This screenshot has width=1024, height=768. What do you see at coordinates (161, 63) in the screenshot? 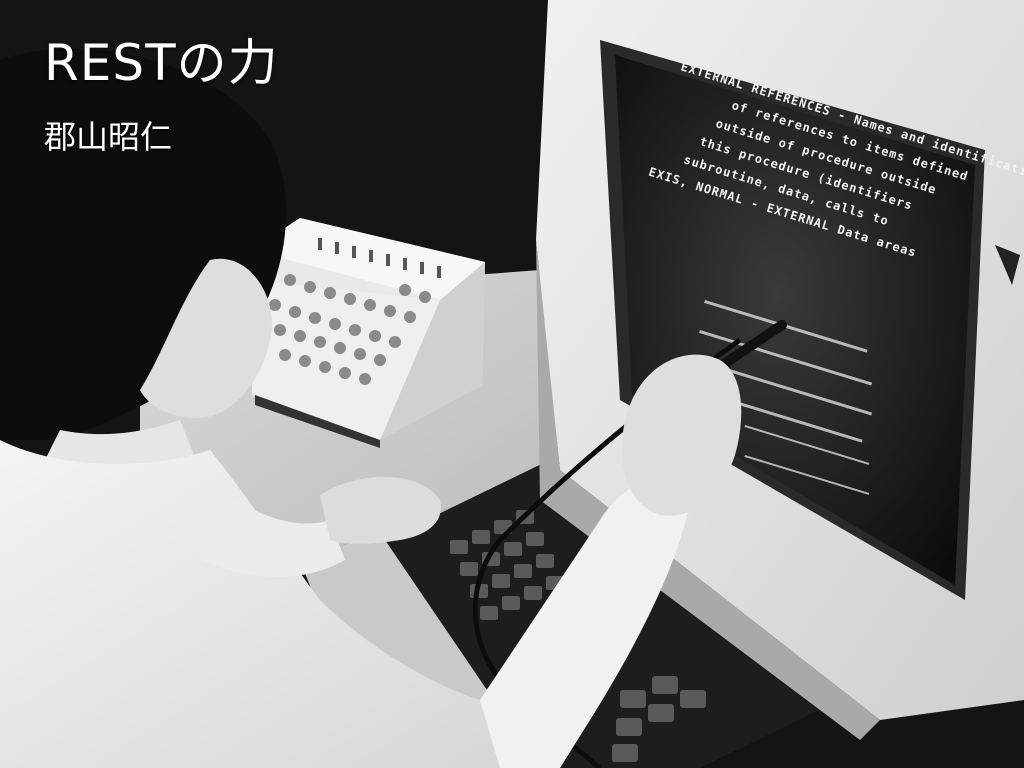
I see `slide-title: RESTの力` at bounding box center [161, 63].